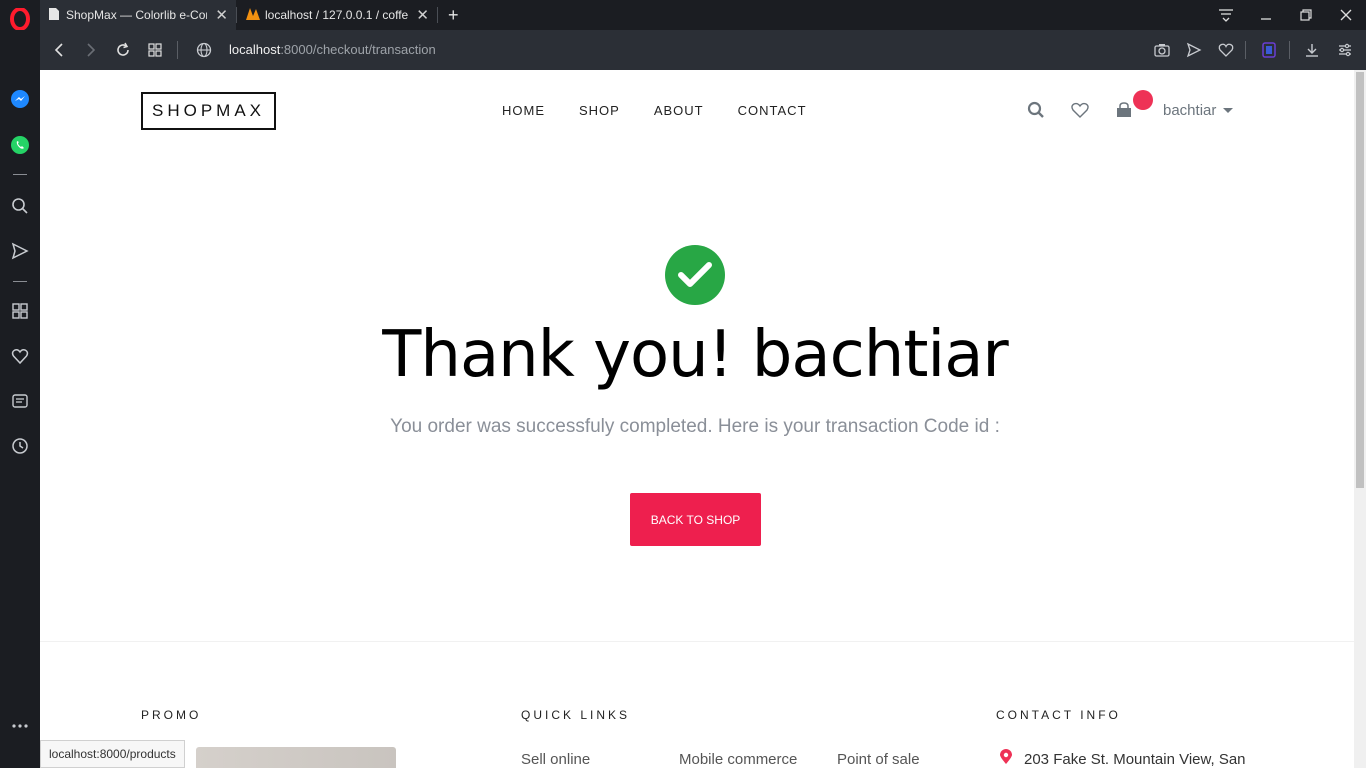 The image size is (1366, 768). I want to click on tab-separator, so click(437, 15).